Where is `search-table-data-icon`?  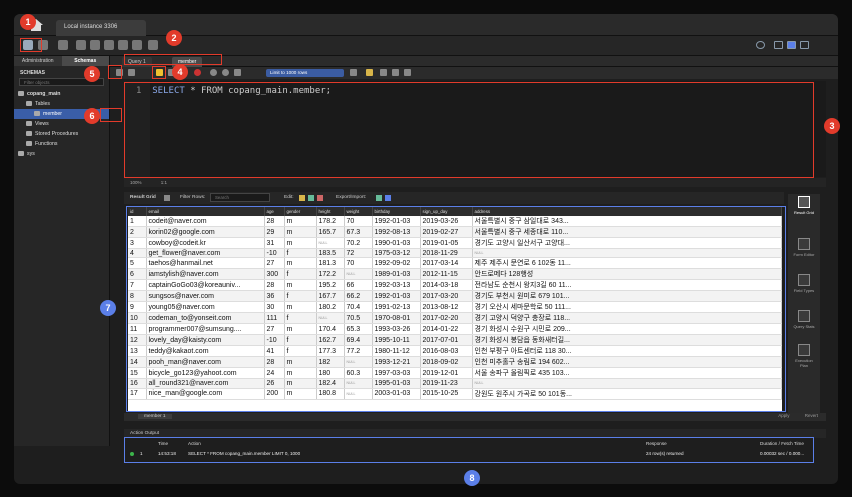
search-table-data-icon is located at coordinates (153, 45).